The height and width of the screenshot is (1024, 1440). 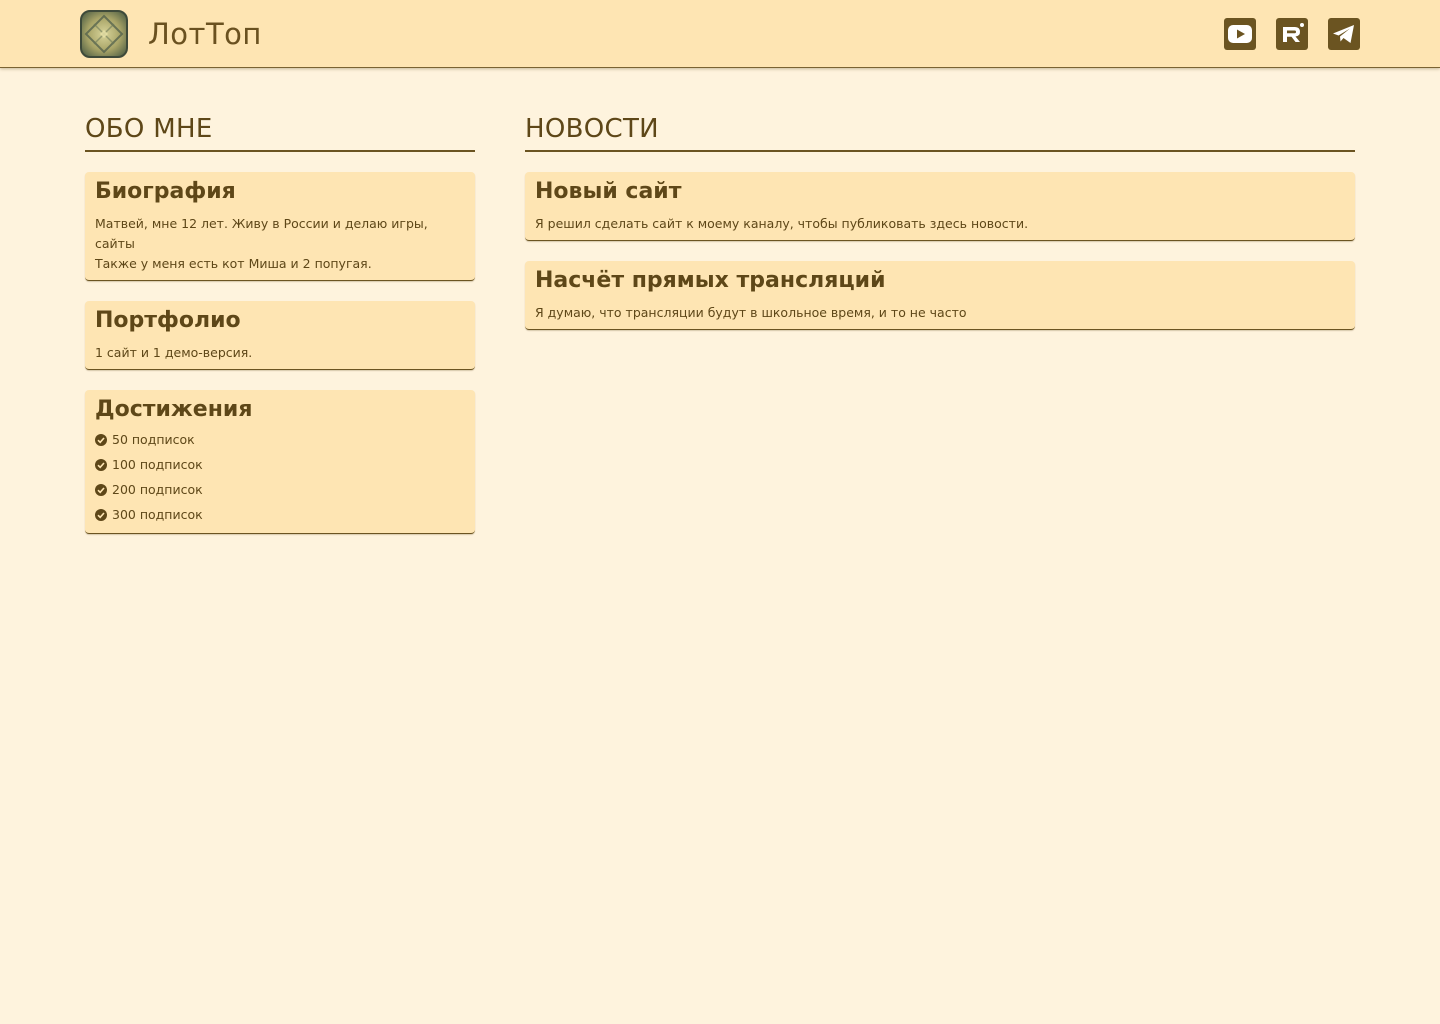 I want to click on portfolio-card: Портфолио 1 сайт и 1 демо-версия., so click(x=280, y=335).